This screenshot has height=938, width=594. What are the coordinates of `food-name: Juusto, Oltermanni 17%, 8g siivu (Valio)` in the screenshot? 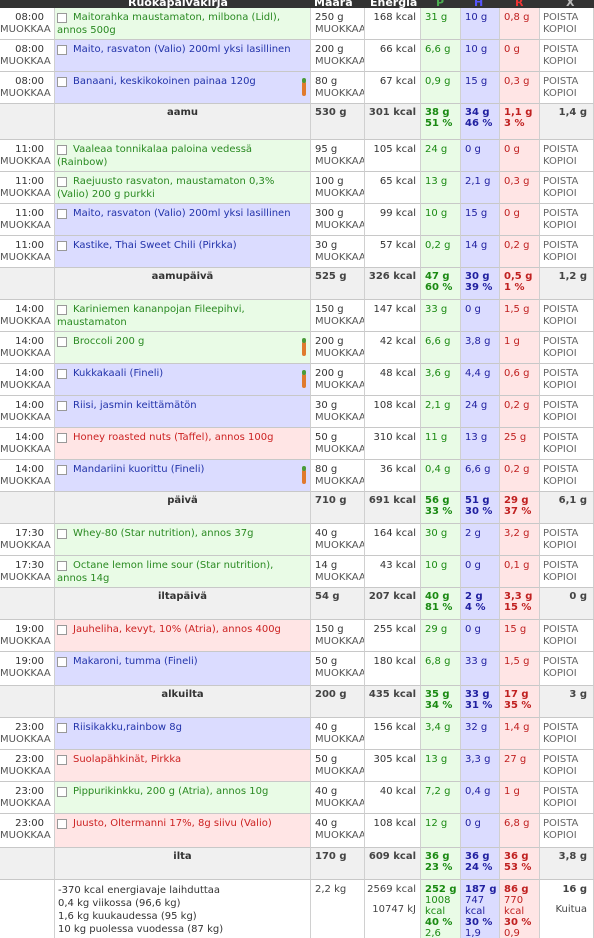 It's located at (176, 823).